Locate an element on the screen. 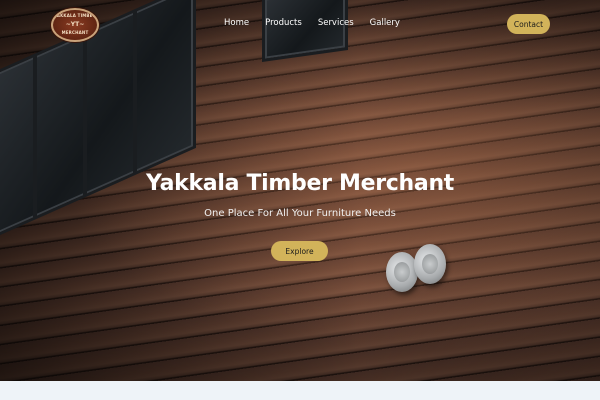  site-logo: YAKKALA TIMBER ~YT~ MERCHANT is located at coordinates (75, 25).